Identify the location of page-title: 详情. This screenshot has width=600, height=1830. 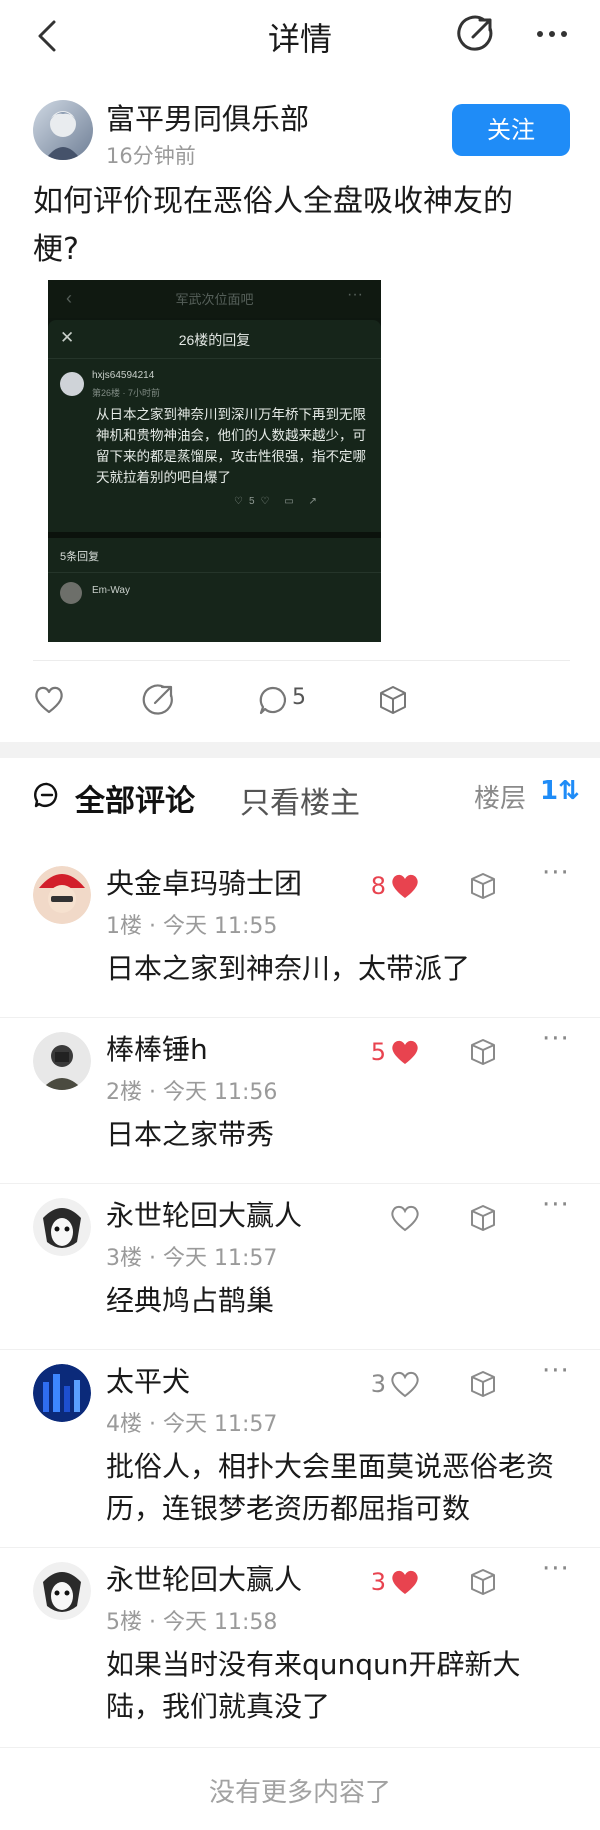
(299, 39).